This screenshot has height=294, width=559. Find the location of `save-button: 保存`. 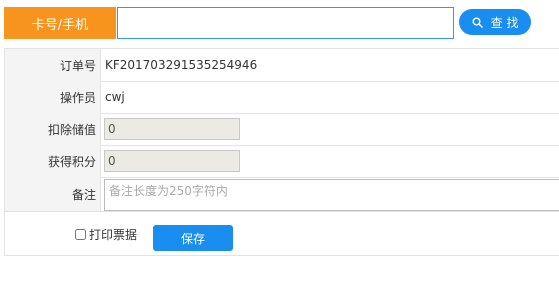

save-button: 保存 is located at coordinates (193, 238).